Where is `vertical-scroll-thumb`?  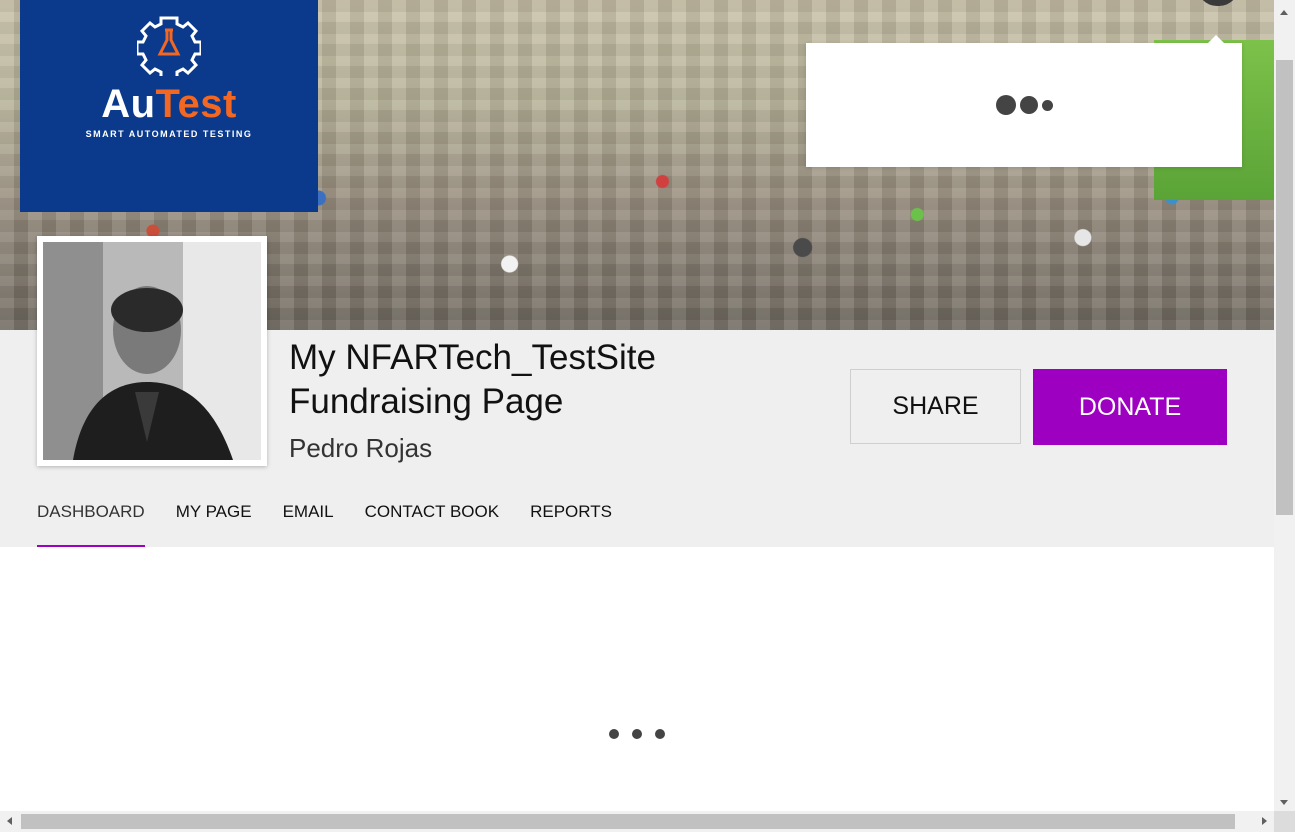
vertical-scroll-thumb is located at coordinates (1284, 287).